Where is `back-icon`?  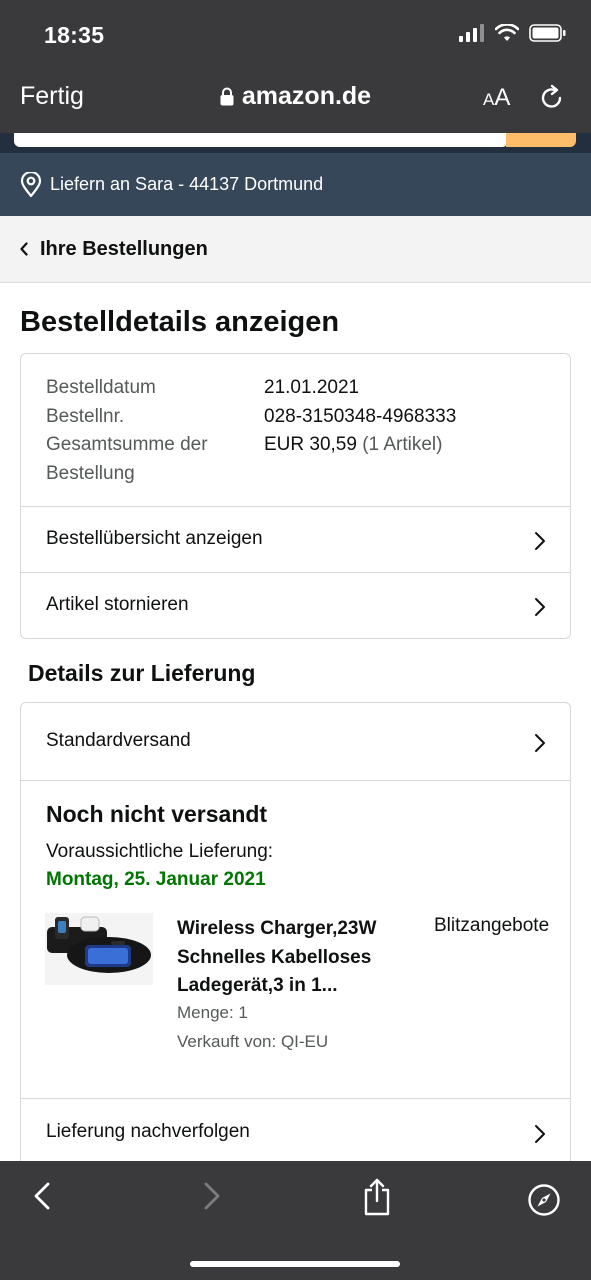
back-icon is located at coordinates (43, 1196).